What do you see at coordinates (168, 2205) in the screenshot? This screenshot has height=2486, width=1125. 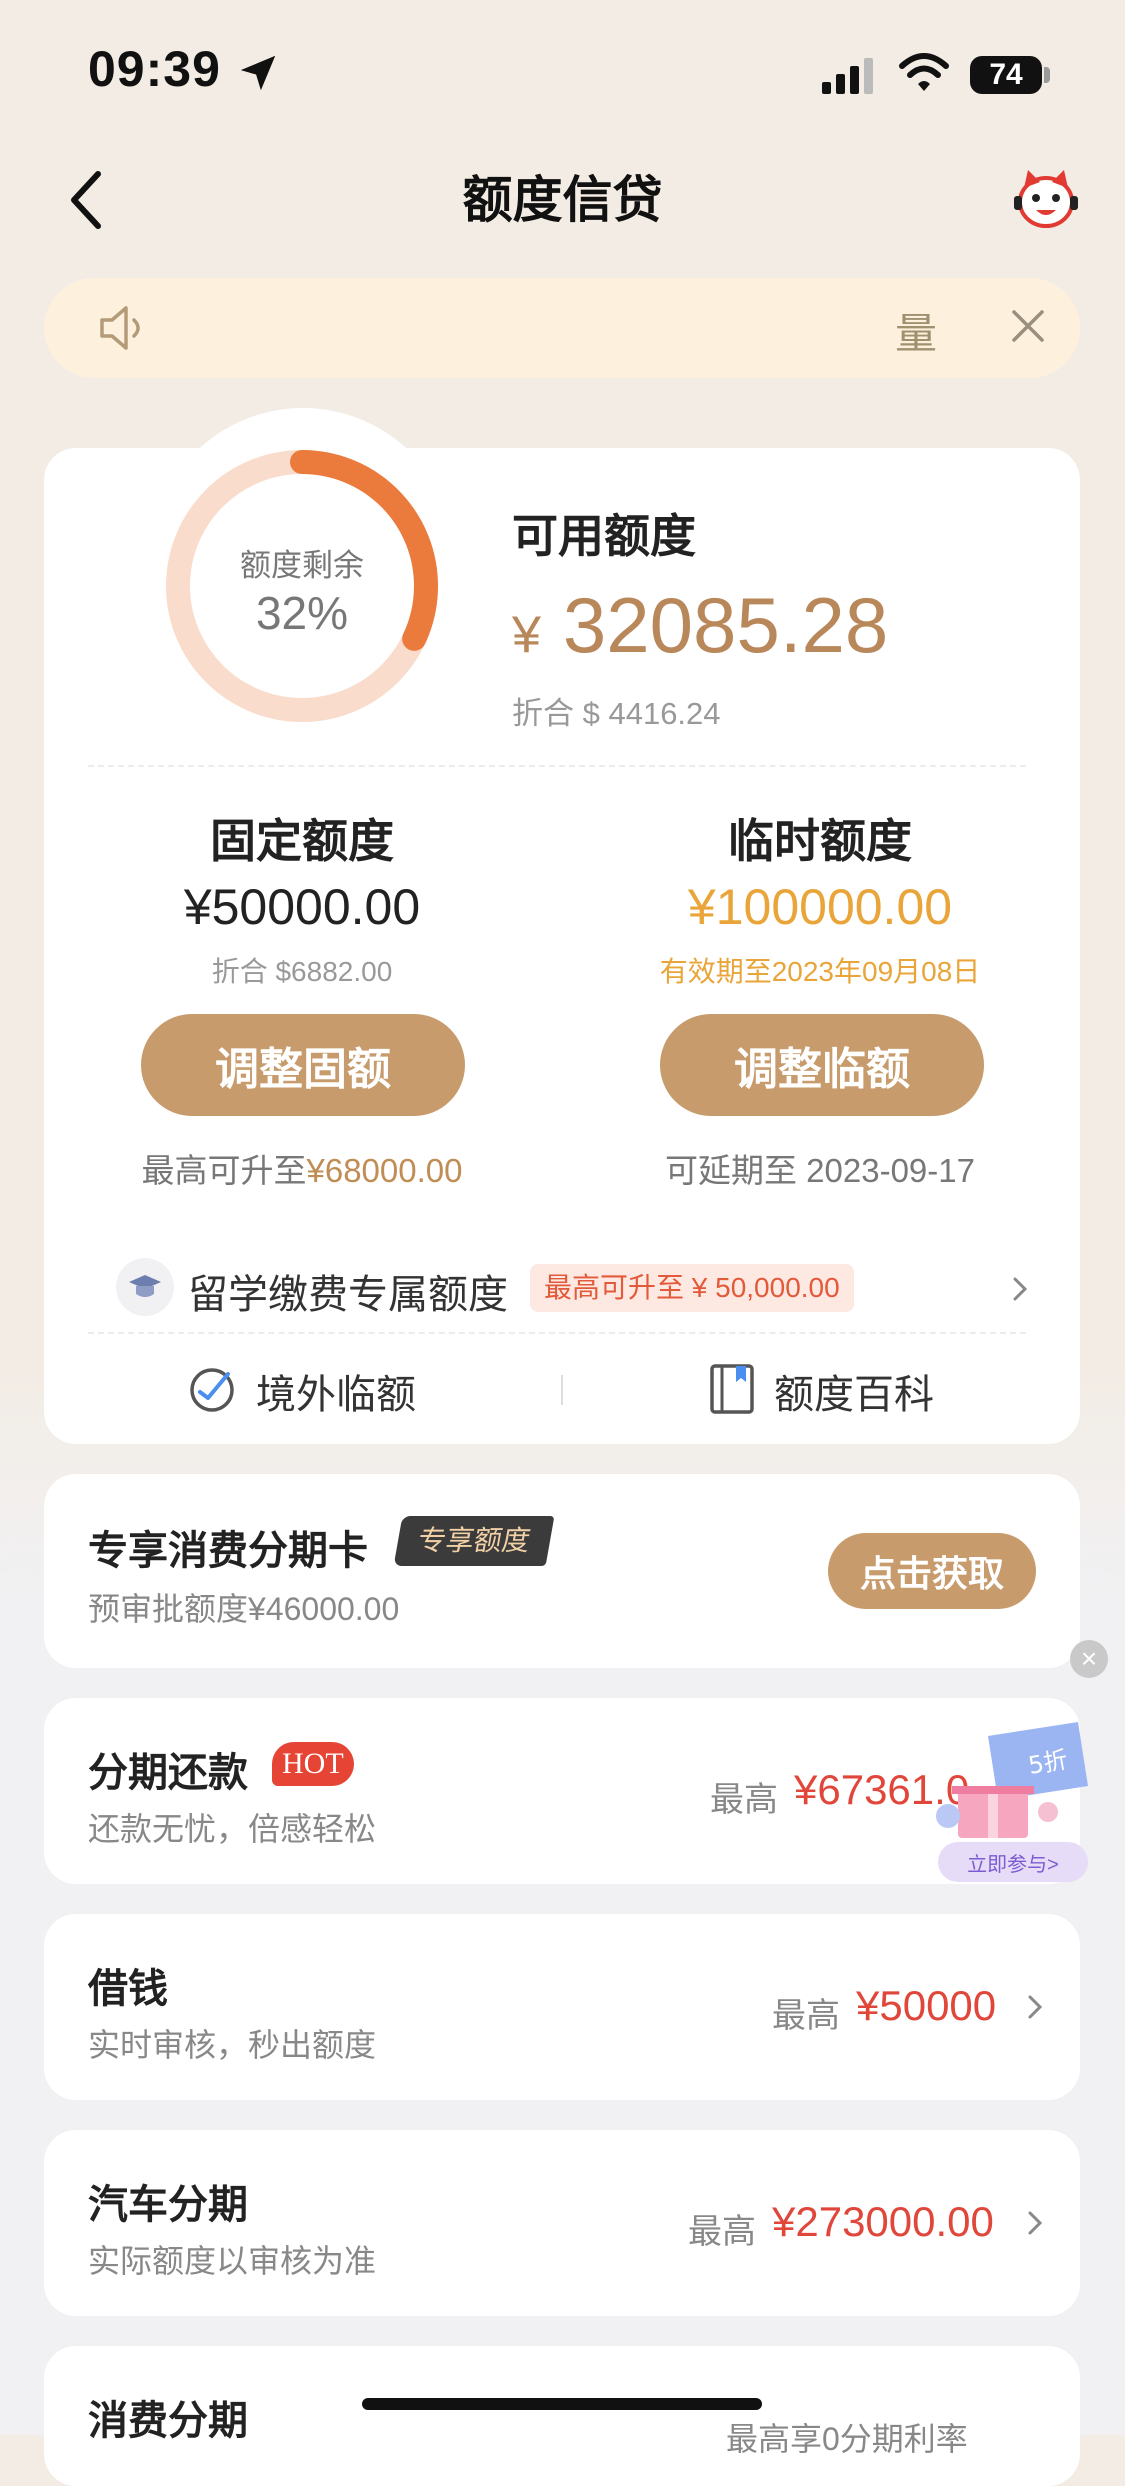 I see `row-title: 汽车分期` at bounding box center [168, 2205].